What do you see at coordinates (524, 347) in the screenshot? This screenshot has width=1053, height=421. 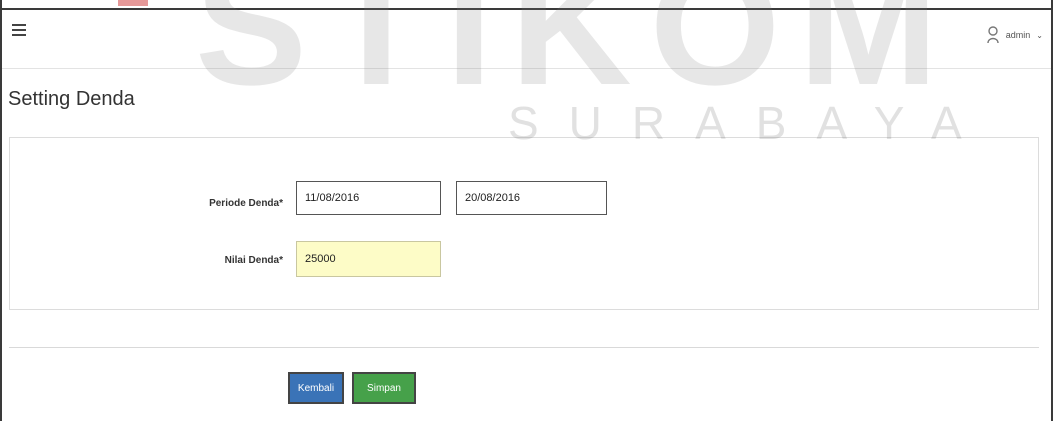 I see `form-divider` at bounding box center [524, 347].